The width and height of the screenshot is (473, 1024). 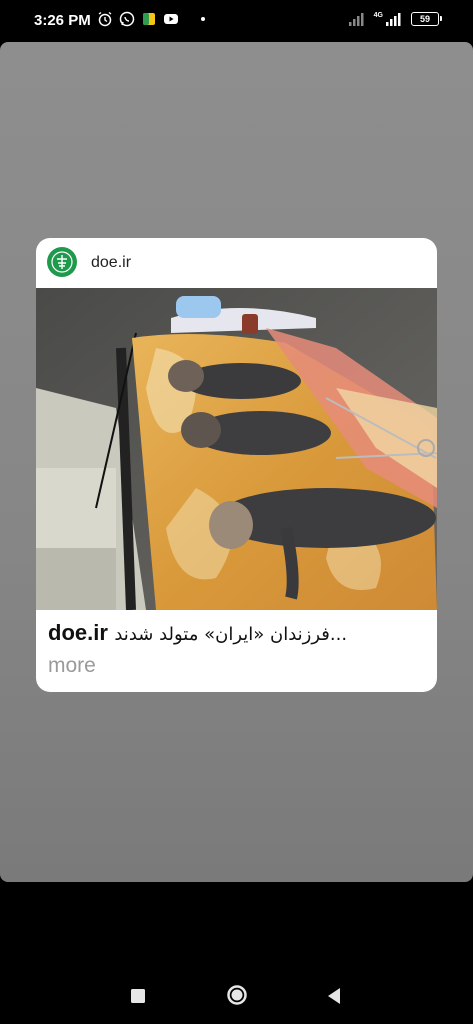 What do you see at coordinates (72, 666) in the screenshot?
I see `more-link: more` at bounding box center [72, 666].